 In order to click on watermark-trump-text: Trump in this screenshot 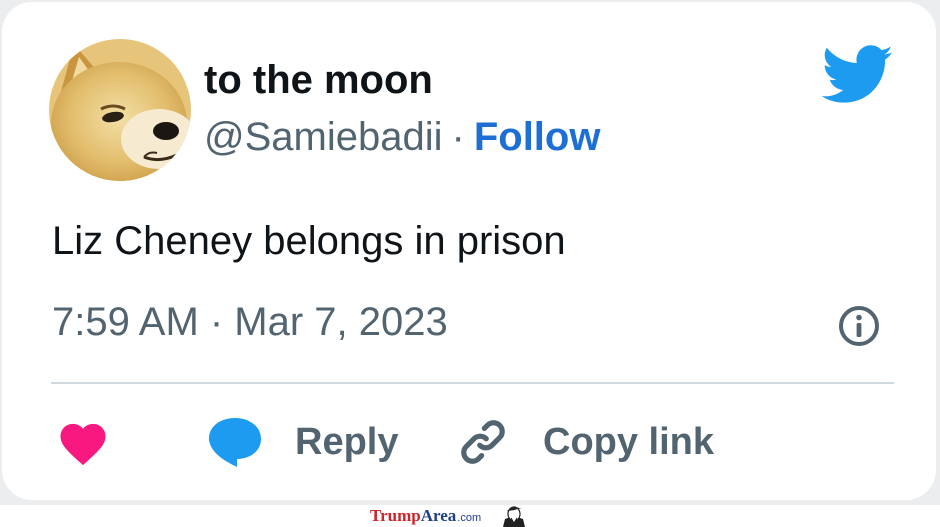, I will do `click(395, 515)`.